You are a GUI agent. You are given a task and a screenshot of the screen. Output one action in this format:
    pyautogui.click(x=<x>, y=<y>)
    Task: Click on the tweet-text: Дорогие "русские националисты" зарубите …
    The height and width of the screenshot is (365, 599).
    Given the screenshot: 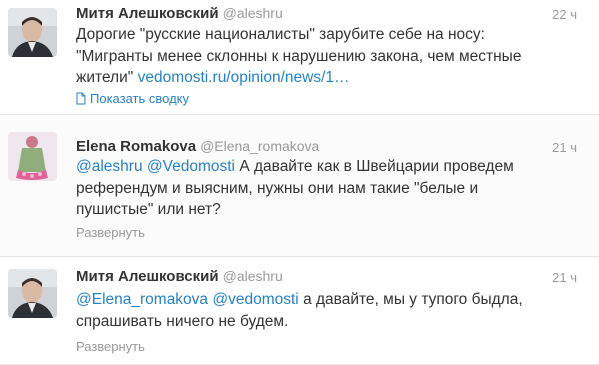 What is the action you would take?
    pyautogui.click(x=326, y=56)
    